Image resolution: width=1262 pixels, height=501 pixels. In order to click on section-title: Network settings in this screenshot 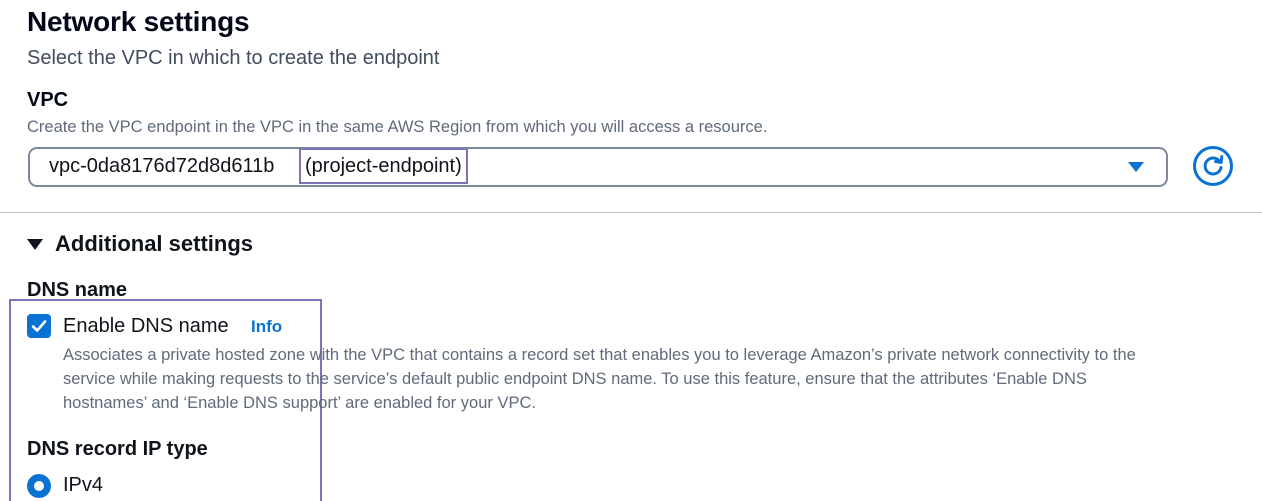, I will do `click(138, 21)`.